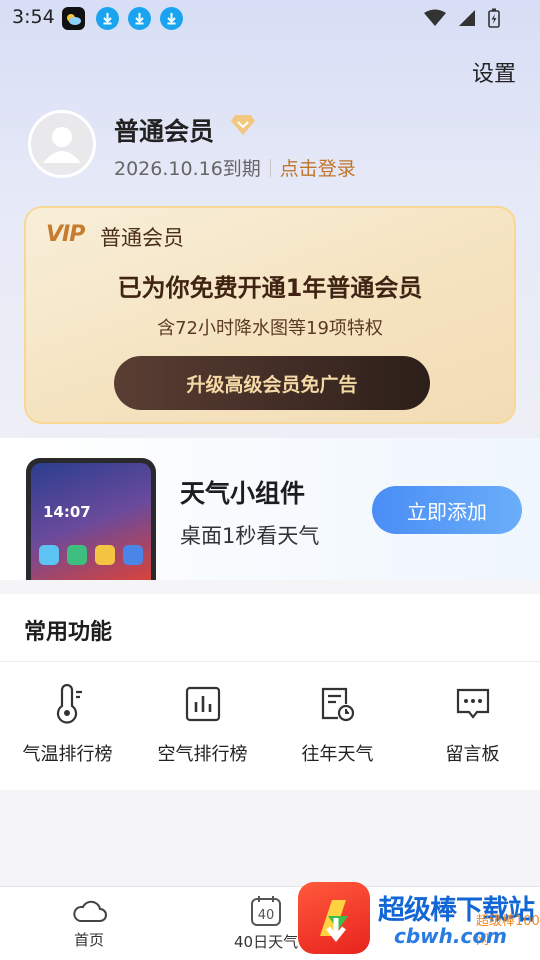  I want to click on calendar-40-icon: 40, so click(266, 911).